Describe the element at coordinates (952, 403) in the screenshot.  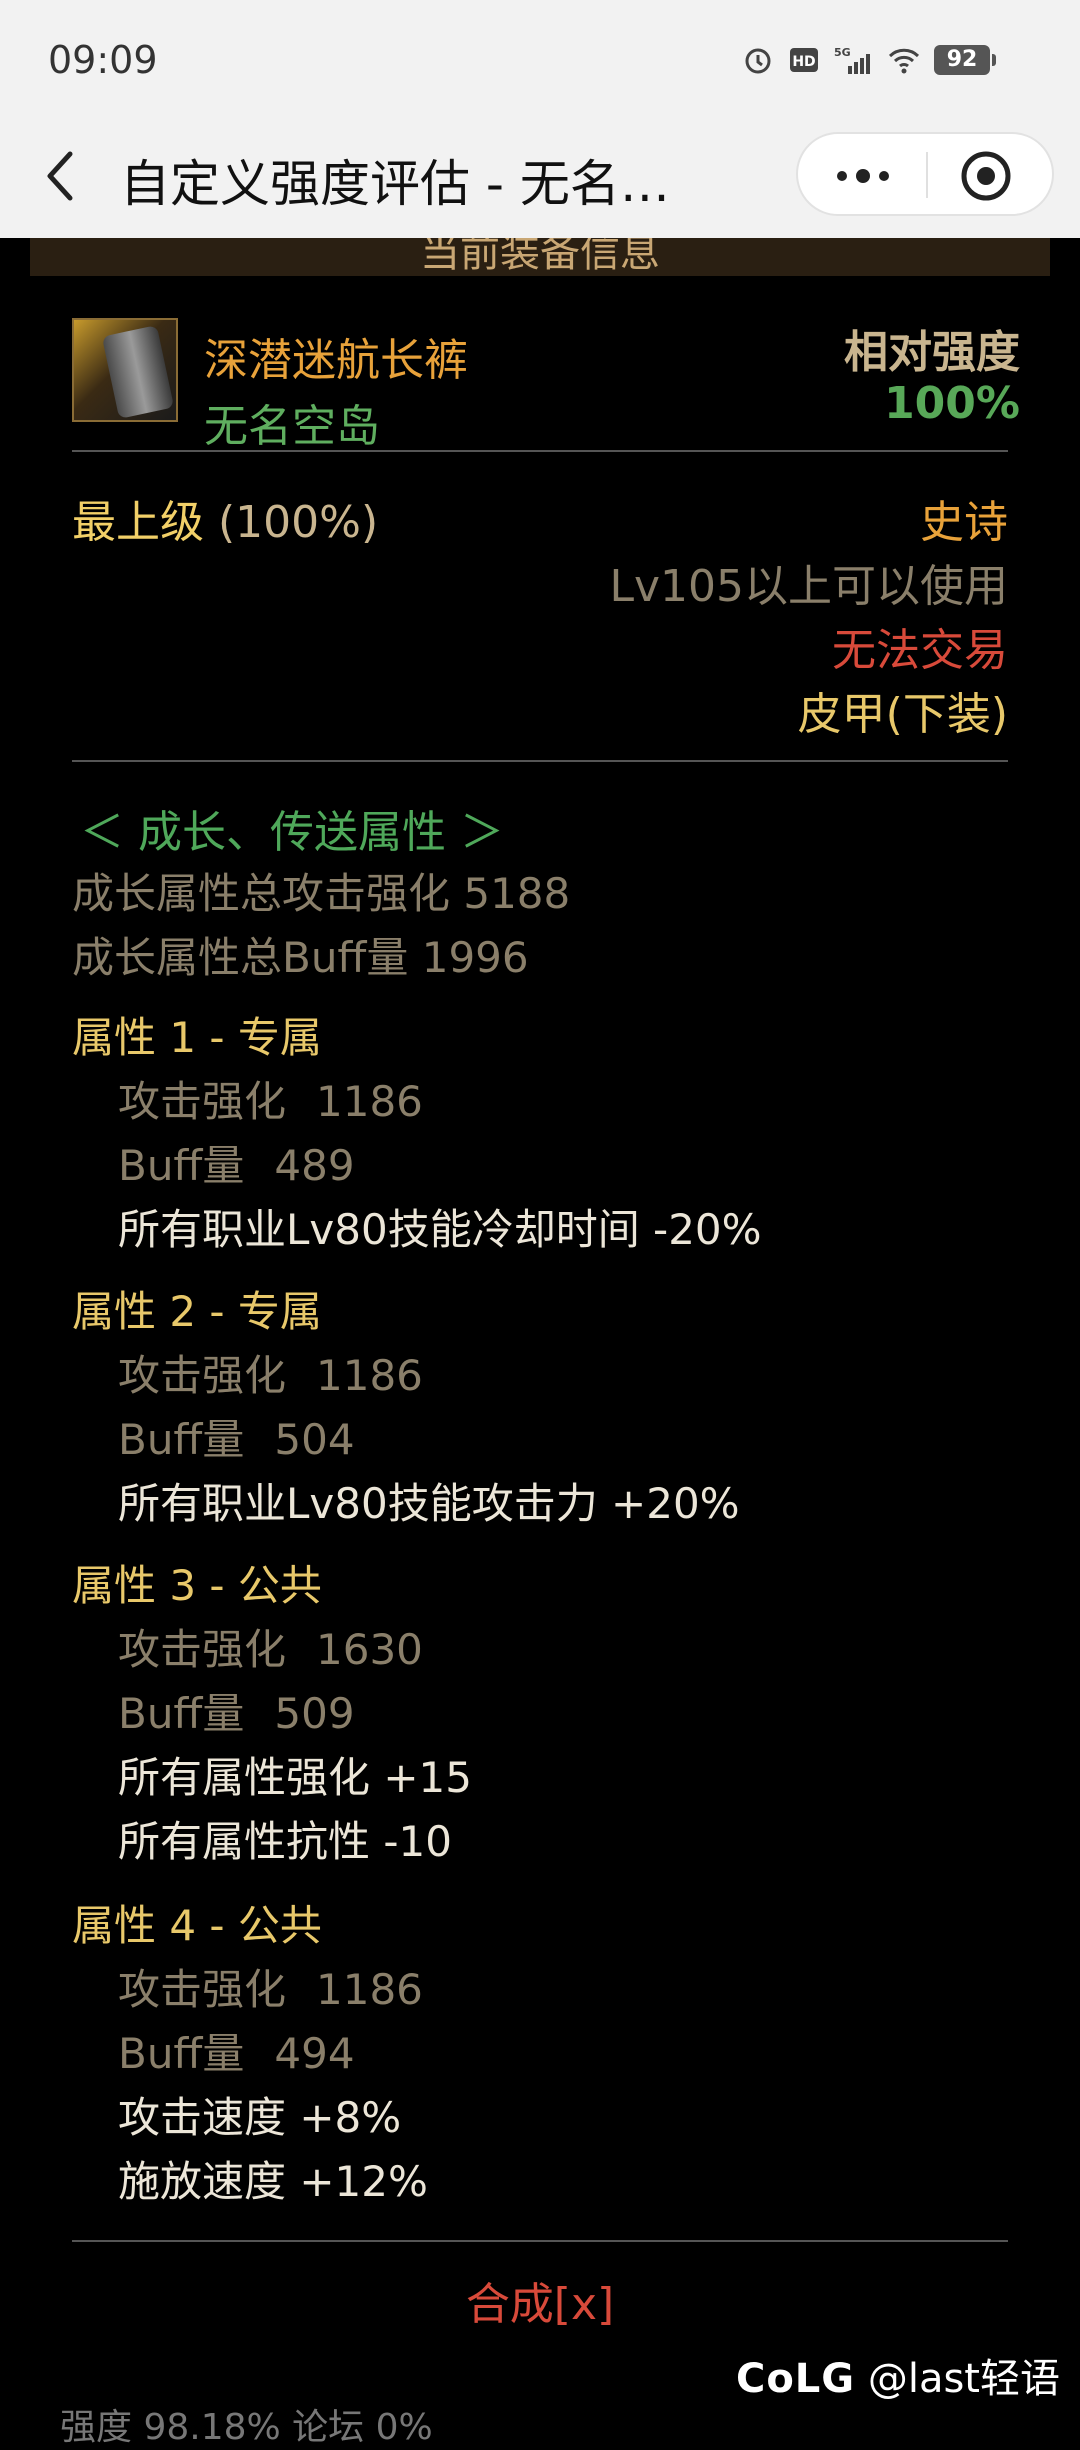
I see `relative-strength-value: 100%` at that location.